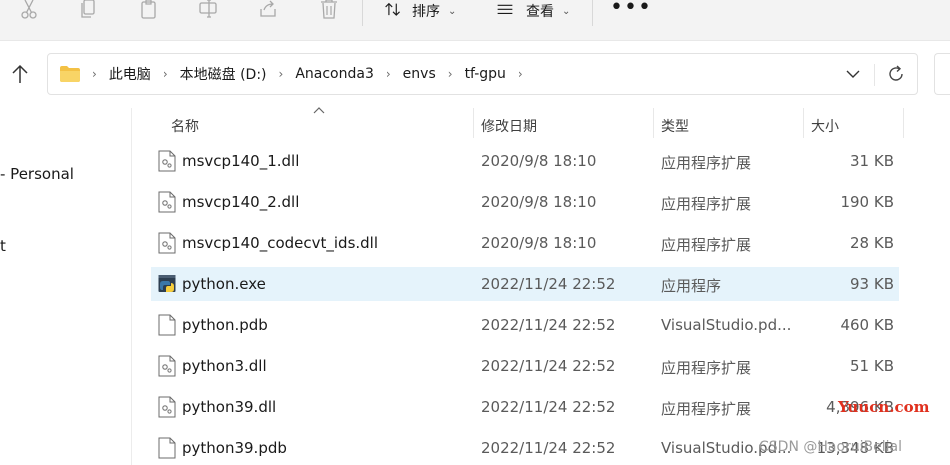 Image resolution: width=950 pixels, height=465 pixels. What do you see at coordinates (185, 126) in the screenshot?
I see `column-header-name: 名称` at bounding box center [185, 126].